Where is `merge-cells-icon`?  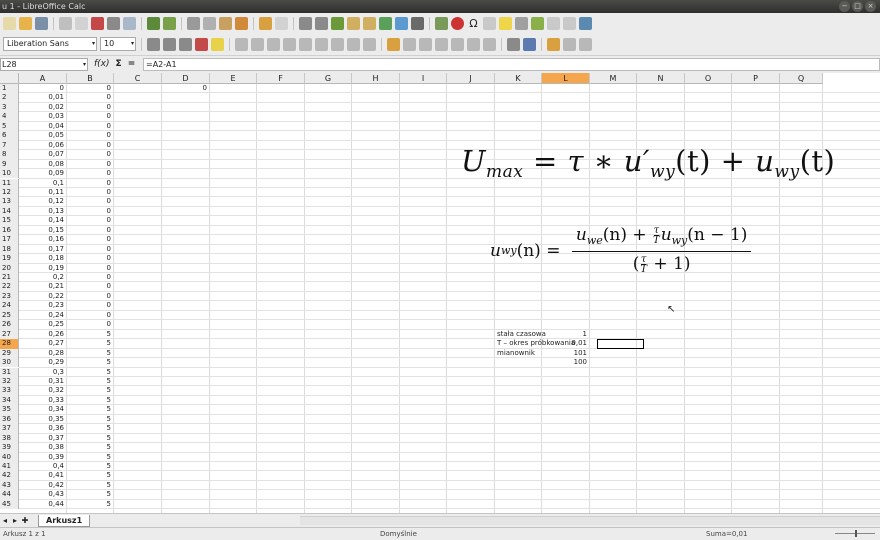 merge-cells-icon is located at coordinates (321, 44).